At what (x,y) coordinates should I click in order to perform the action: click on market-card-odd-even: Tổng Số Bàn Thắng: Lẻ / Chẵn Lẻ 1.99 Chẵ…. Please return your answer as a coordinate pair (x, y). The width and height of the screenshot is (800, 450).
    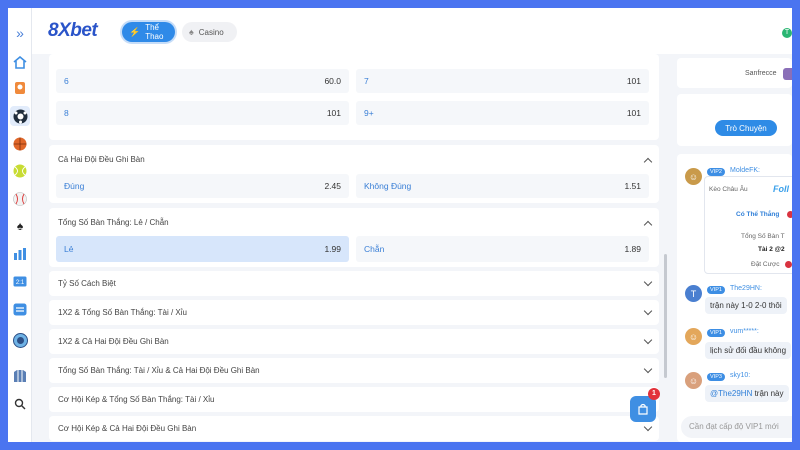
    Looking at the image, I should click on (354, 237).